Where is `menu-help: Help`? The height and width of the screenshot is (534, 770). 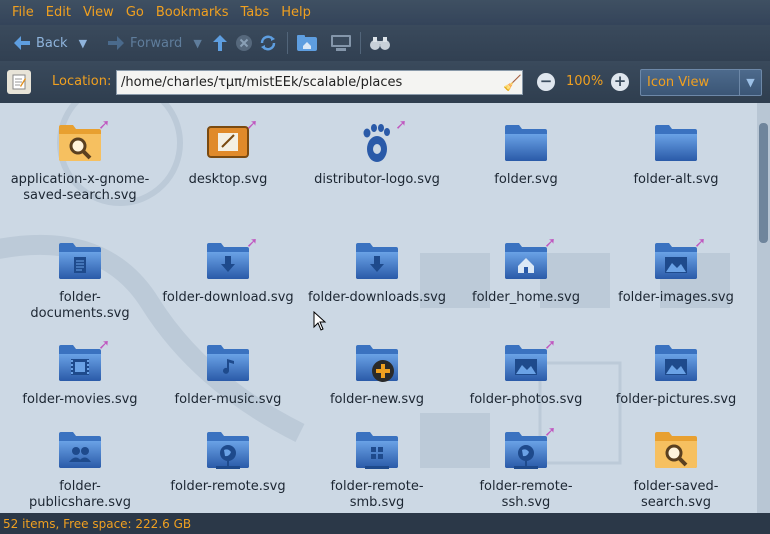 menu-help: Help is located at coordinates (296, 12).